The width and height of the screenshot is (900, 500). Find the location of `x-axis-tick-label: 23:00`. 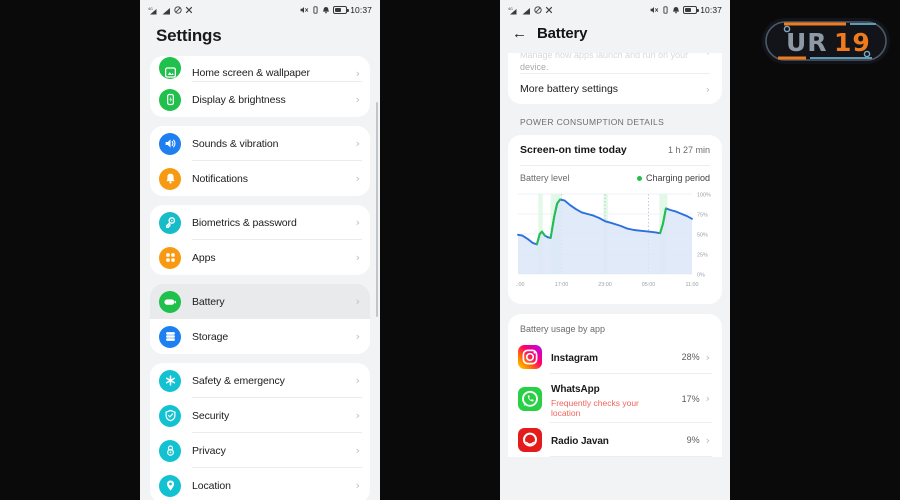

x-axis-tick-label: 23:00 is located at coordinates (605, 285).